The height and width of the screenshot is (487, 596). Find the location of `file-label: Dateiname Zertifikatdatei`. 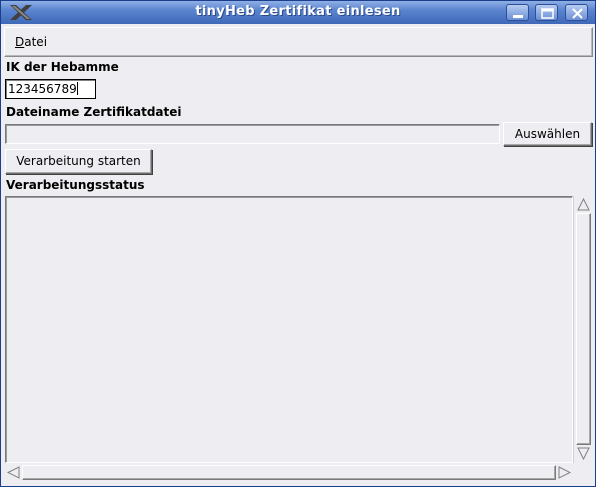

file-label: Dateiname Zertifikatdatei is located at coordinates (94, 112).